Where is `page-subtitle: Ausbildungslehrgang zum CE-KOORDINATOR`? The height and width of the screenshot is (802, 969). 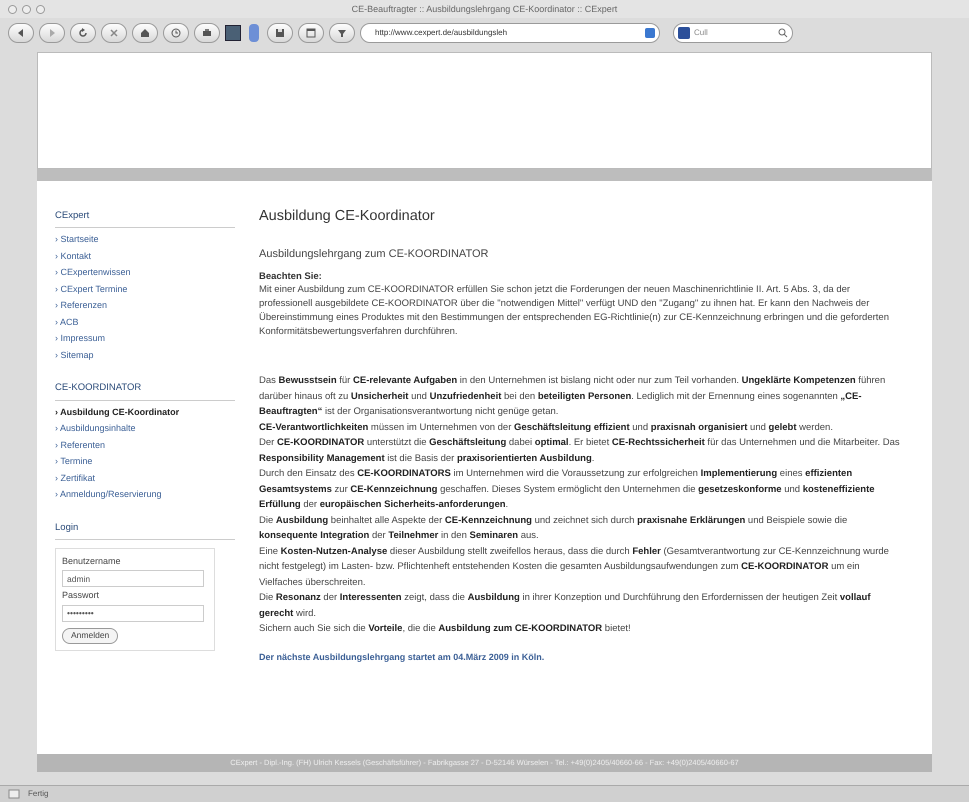
page-subtitle: Ausbildungslehrgang zum CE-KOORDINATOR is located at coordinates (374, 254).